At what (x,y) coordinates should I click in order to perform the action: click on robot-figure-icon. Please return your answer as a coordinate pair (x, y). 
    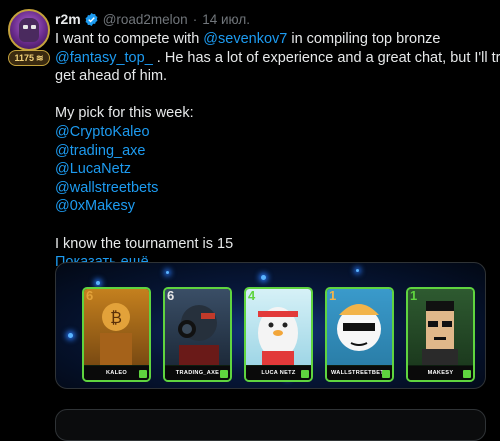
    Looking at the image, I should click on (198, 335).